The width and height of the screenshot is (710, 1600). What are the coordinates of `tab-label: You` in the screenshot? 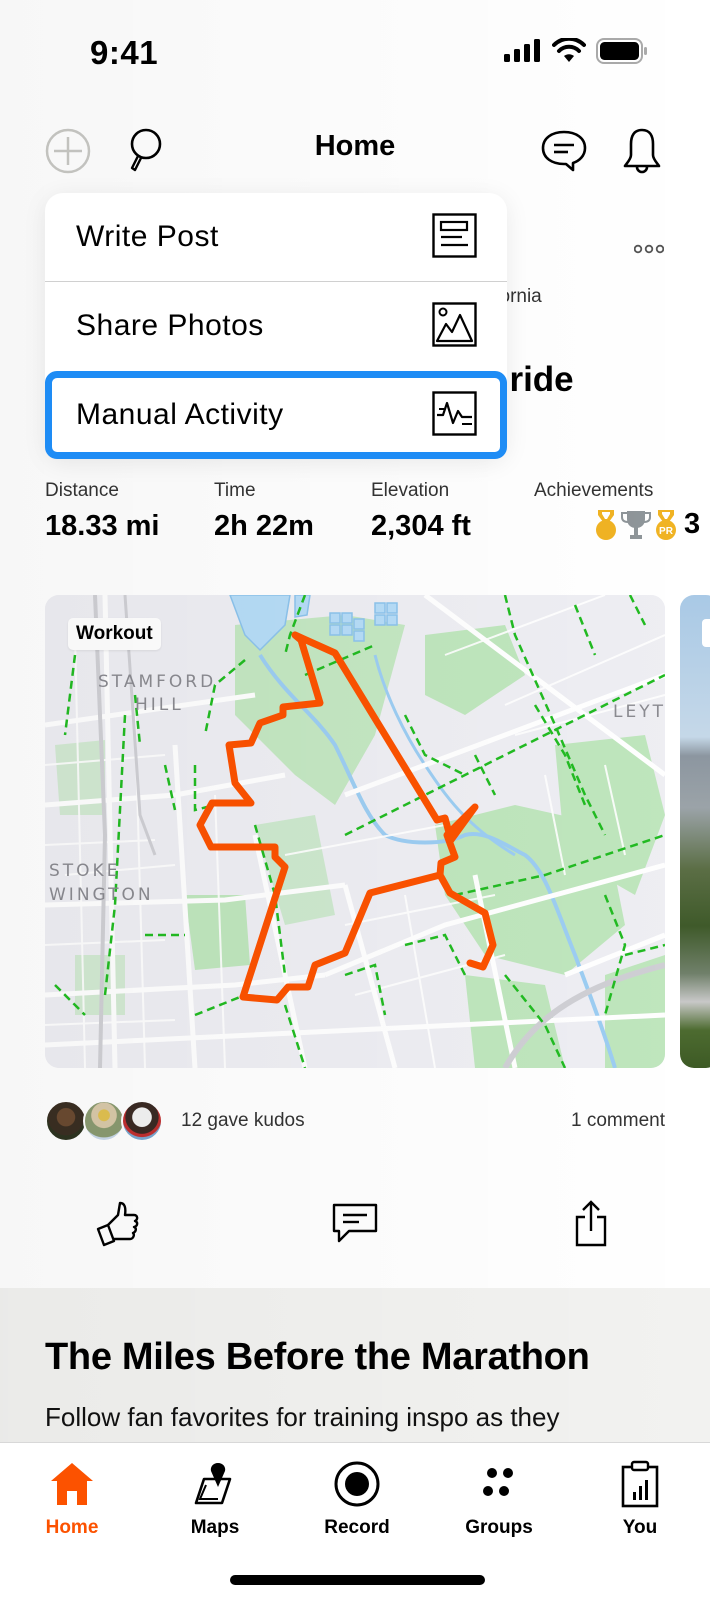 It's located at (640, 1527).